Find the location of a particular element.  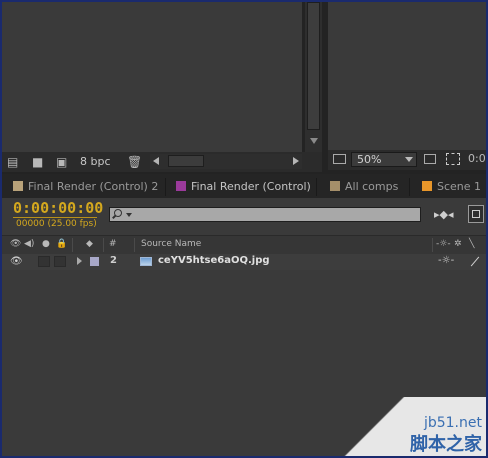

tab-scene-1: Scene 1 is located at coordinates (451, 187).